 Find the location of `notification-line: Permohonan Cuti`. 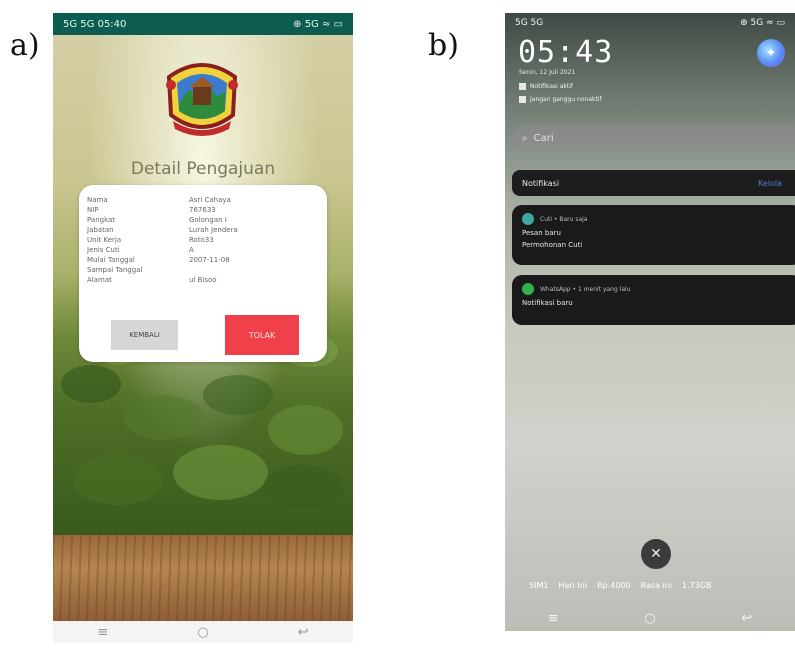

notification-line: Permohonan Cuti is located at coordinates (552, 245).